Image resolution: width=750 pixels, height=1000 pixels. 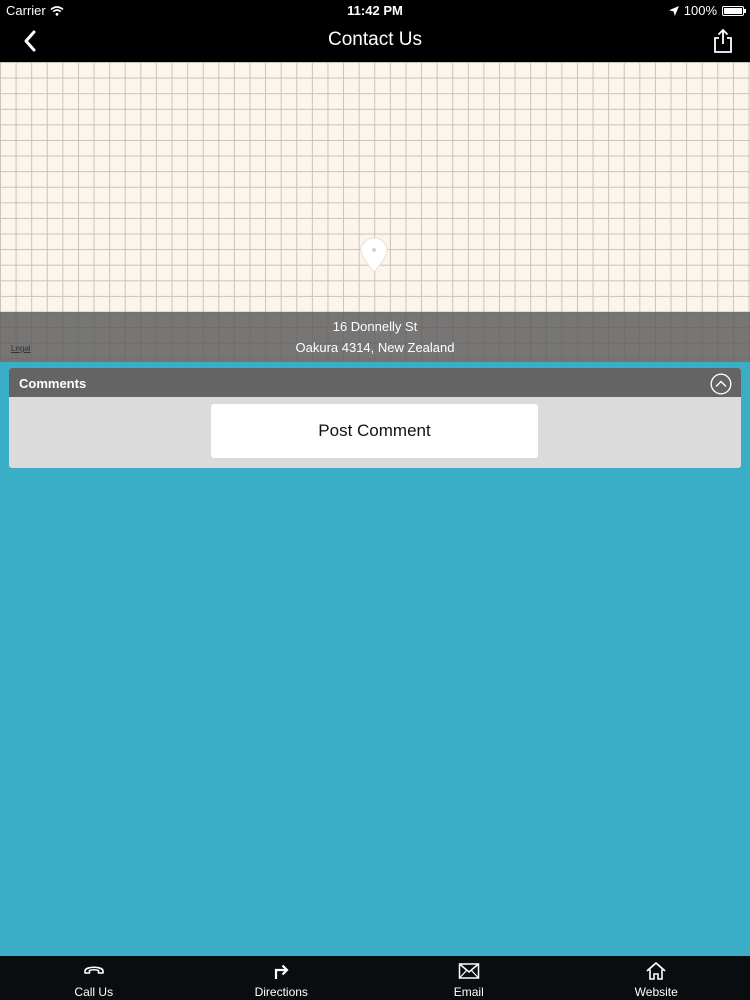 I want to click on page-title: Contact Us, so click(x=375, y=39).